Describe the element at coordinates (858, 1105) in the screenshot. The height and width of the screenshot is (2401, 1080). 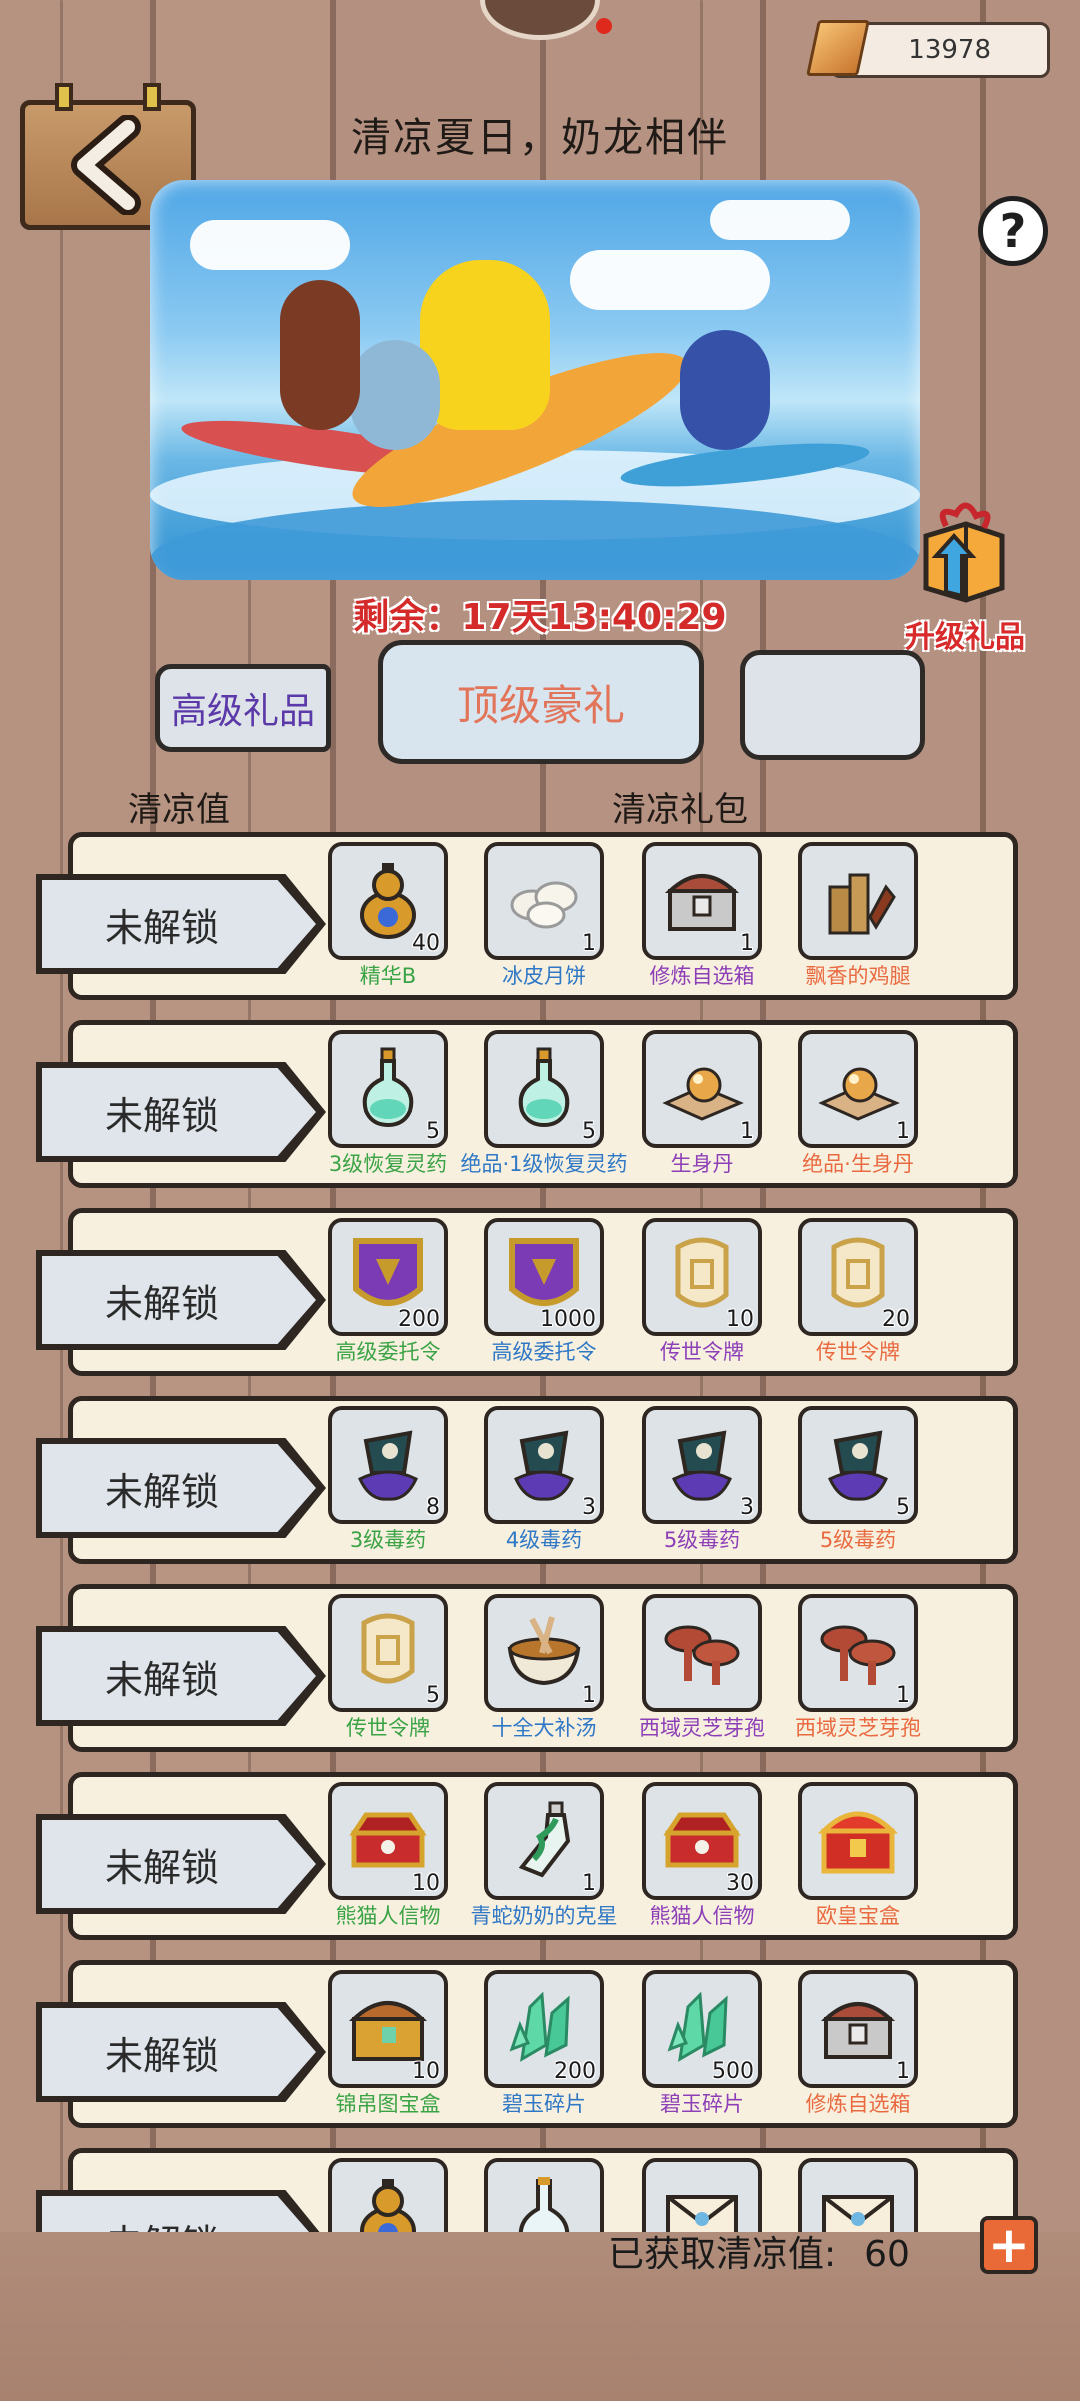
I see `reward-item: 1 绝品·生身丹` at that location.